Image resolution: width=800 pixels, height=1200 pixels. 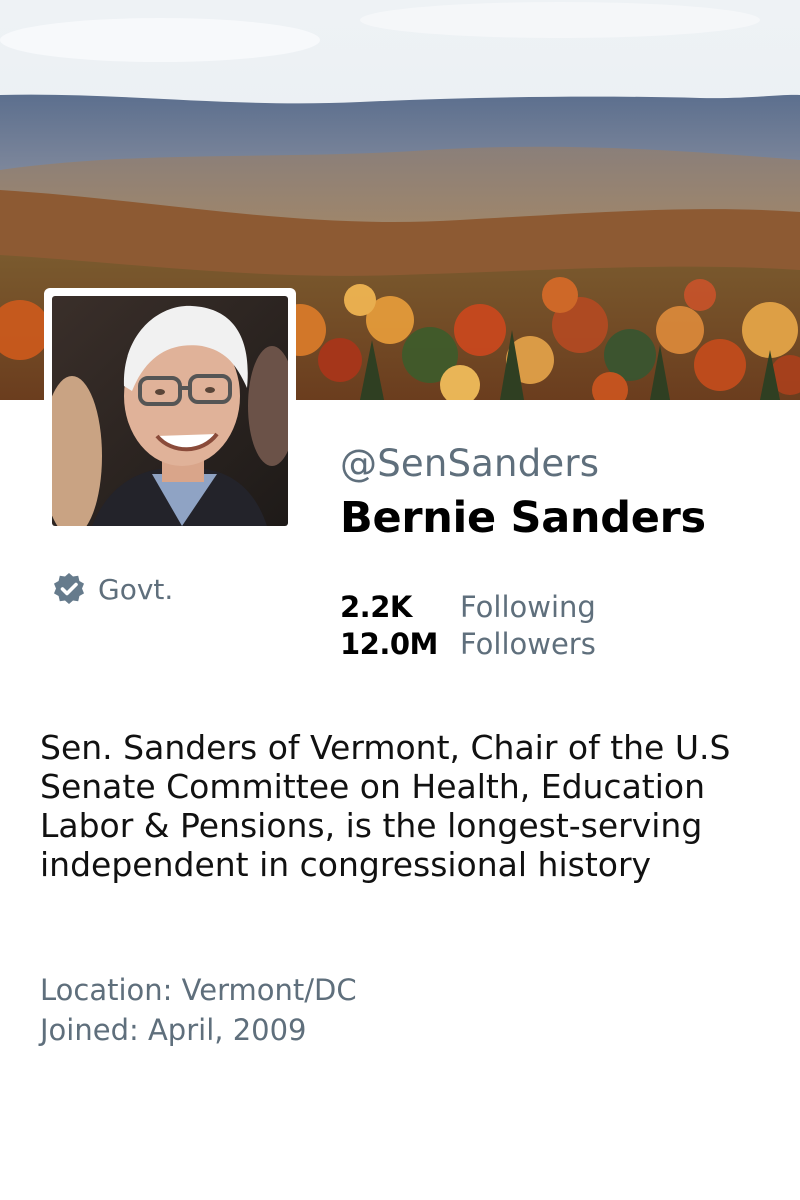 I want to click on profile-stats: 2.2K Following 12.0M Followers, so click(x=468, y=627).